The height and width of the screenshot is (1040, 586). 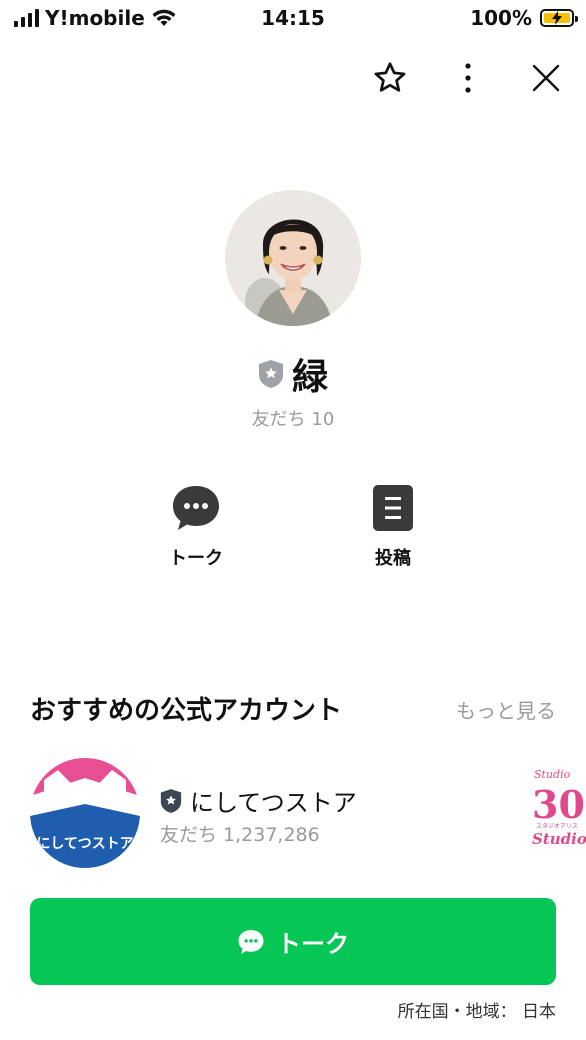 I want to click on more-options-button, so click(x=468, y=78).